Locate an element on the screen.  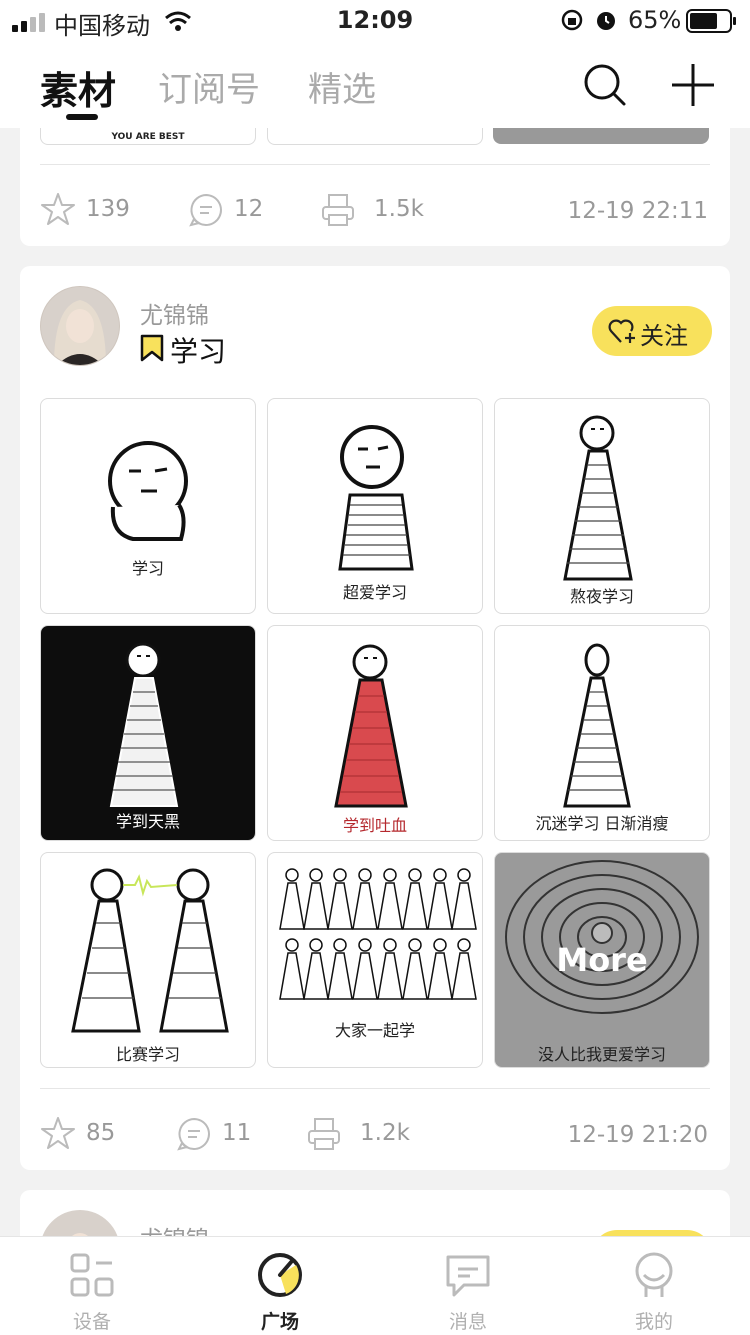
image-thumb: 熬夜学习 is located at coordinates (602, 506).